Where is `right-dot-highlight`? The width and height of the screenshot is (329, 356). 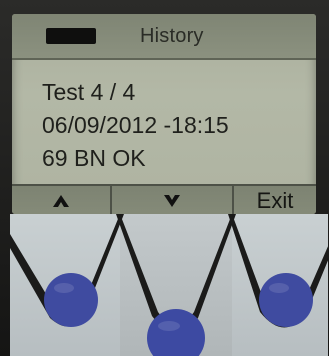
right-dot-highlight is located at coordinates (279, 288).